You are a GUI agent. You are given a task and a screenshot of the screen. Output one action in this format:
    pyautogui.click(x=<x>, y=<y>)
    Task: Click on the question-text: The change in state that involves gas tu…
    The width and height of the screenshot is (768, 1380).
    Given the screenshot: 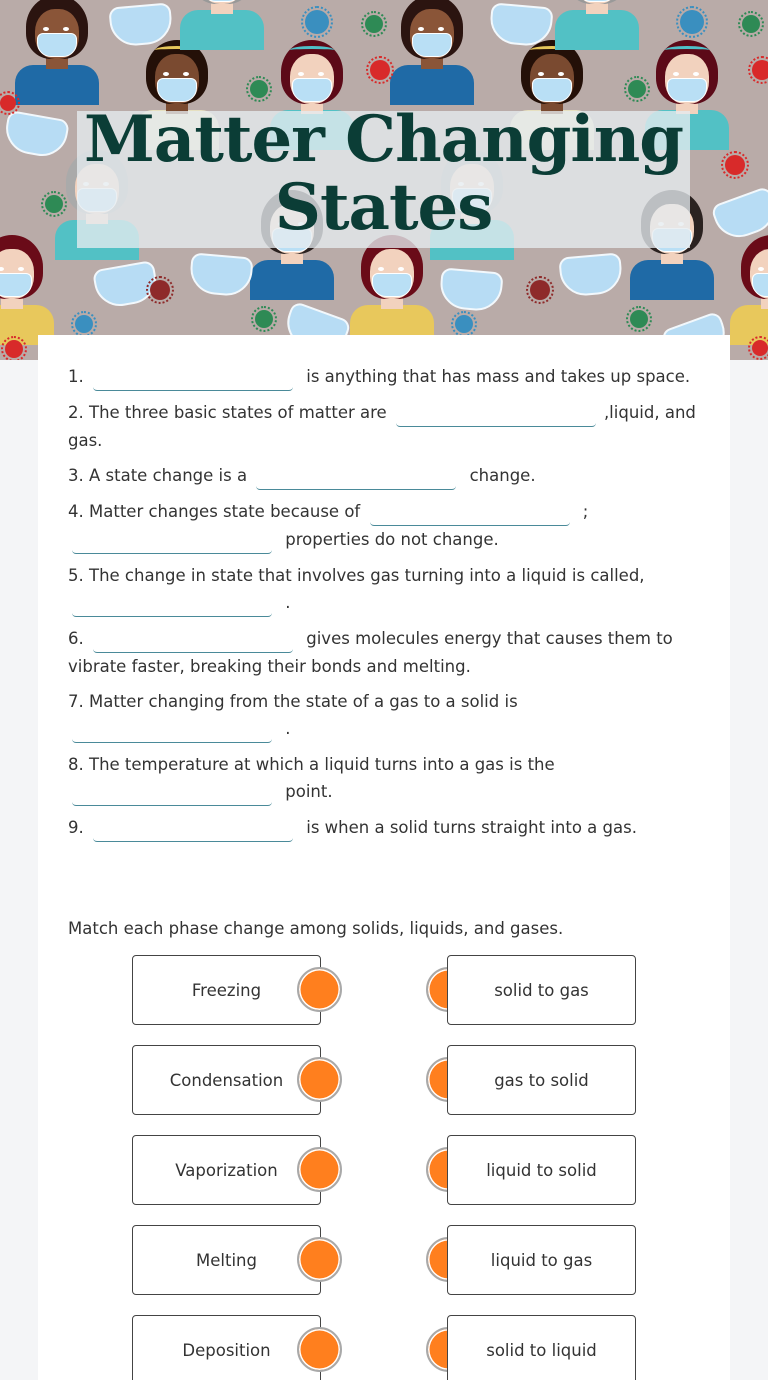 What is the action you would take?
    pyautogui.click(x=367, y=575)
    